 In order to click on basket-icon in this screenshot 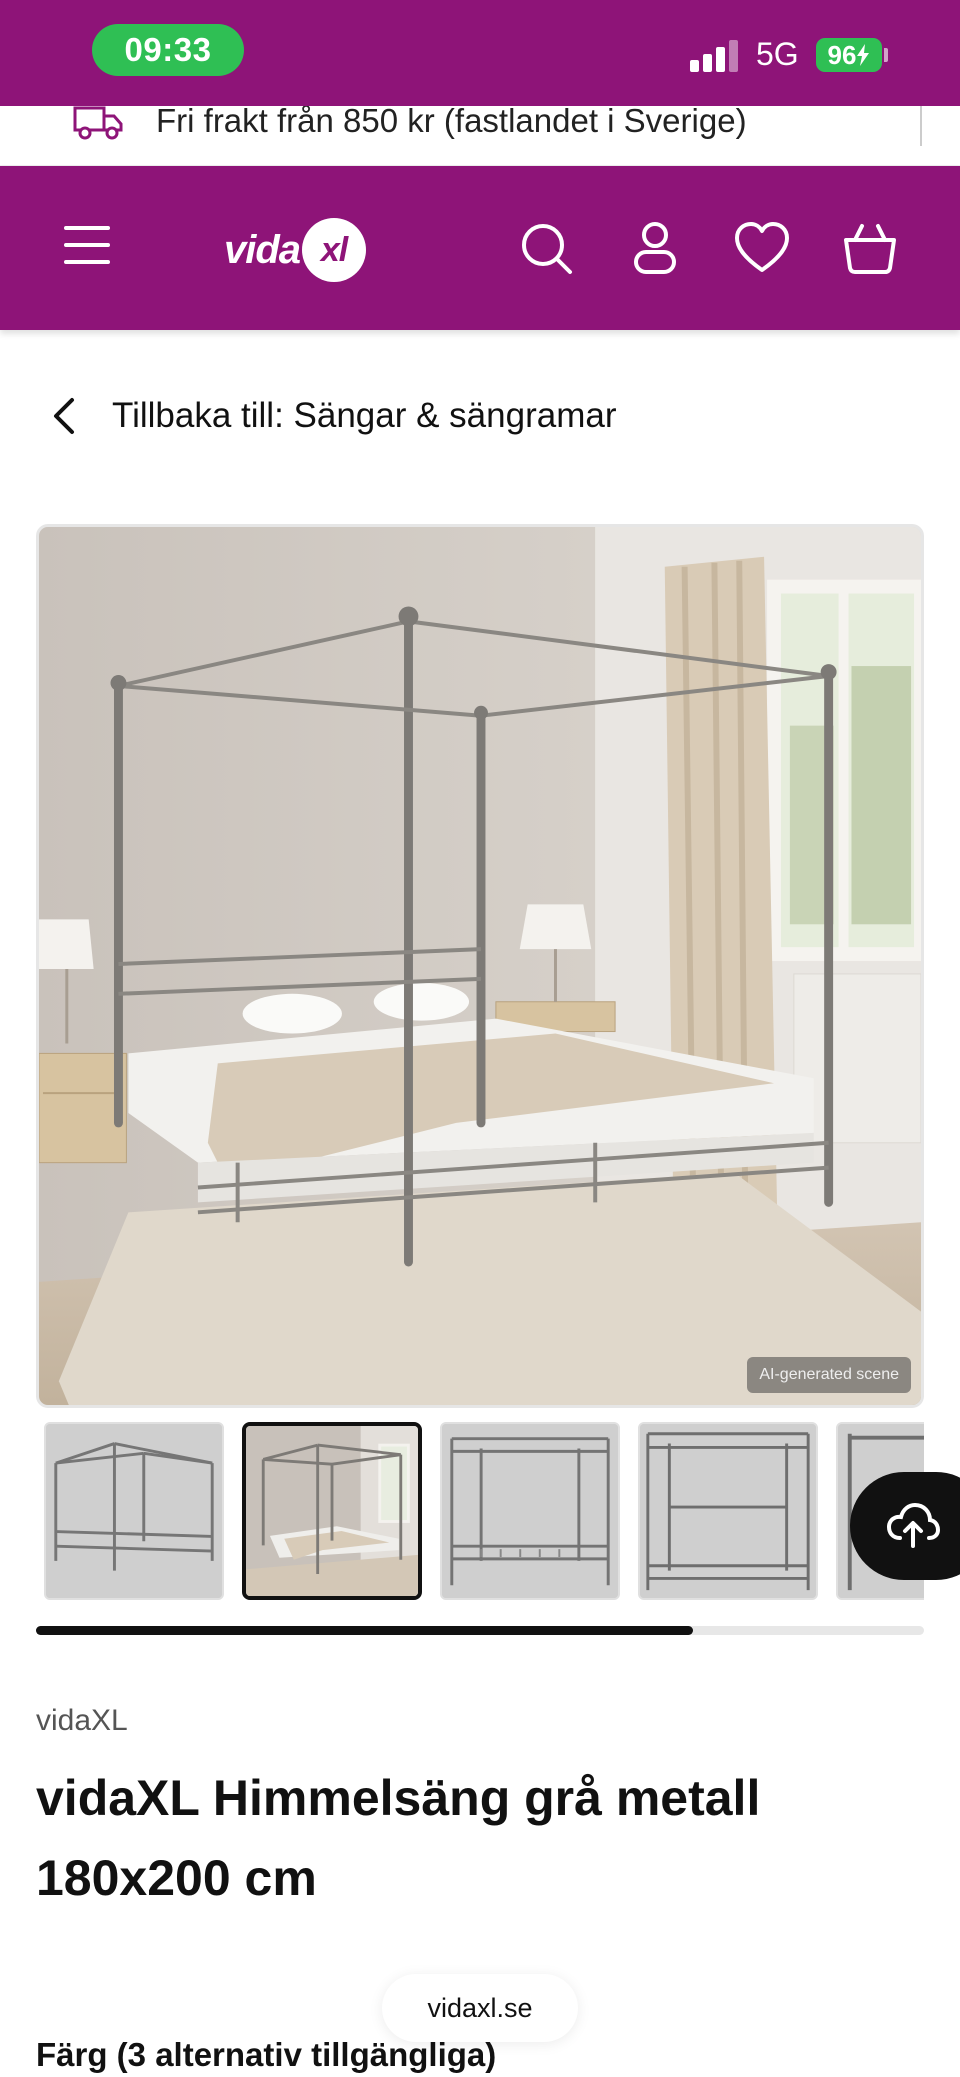, I will do `click(870, 248)`.